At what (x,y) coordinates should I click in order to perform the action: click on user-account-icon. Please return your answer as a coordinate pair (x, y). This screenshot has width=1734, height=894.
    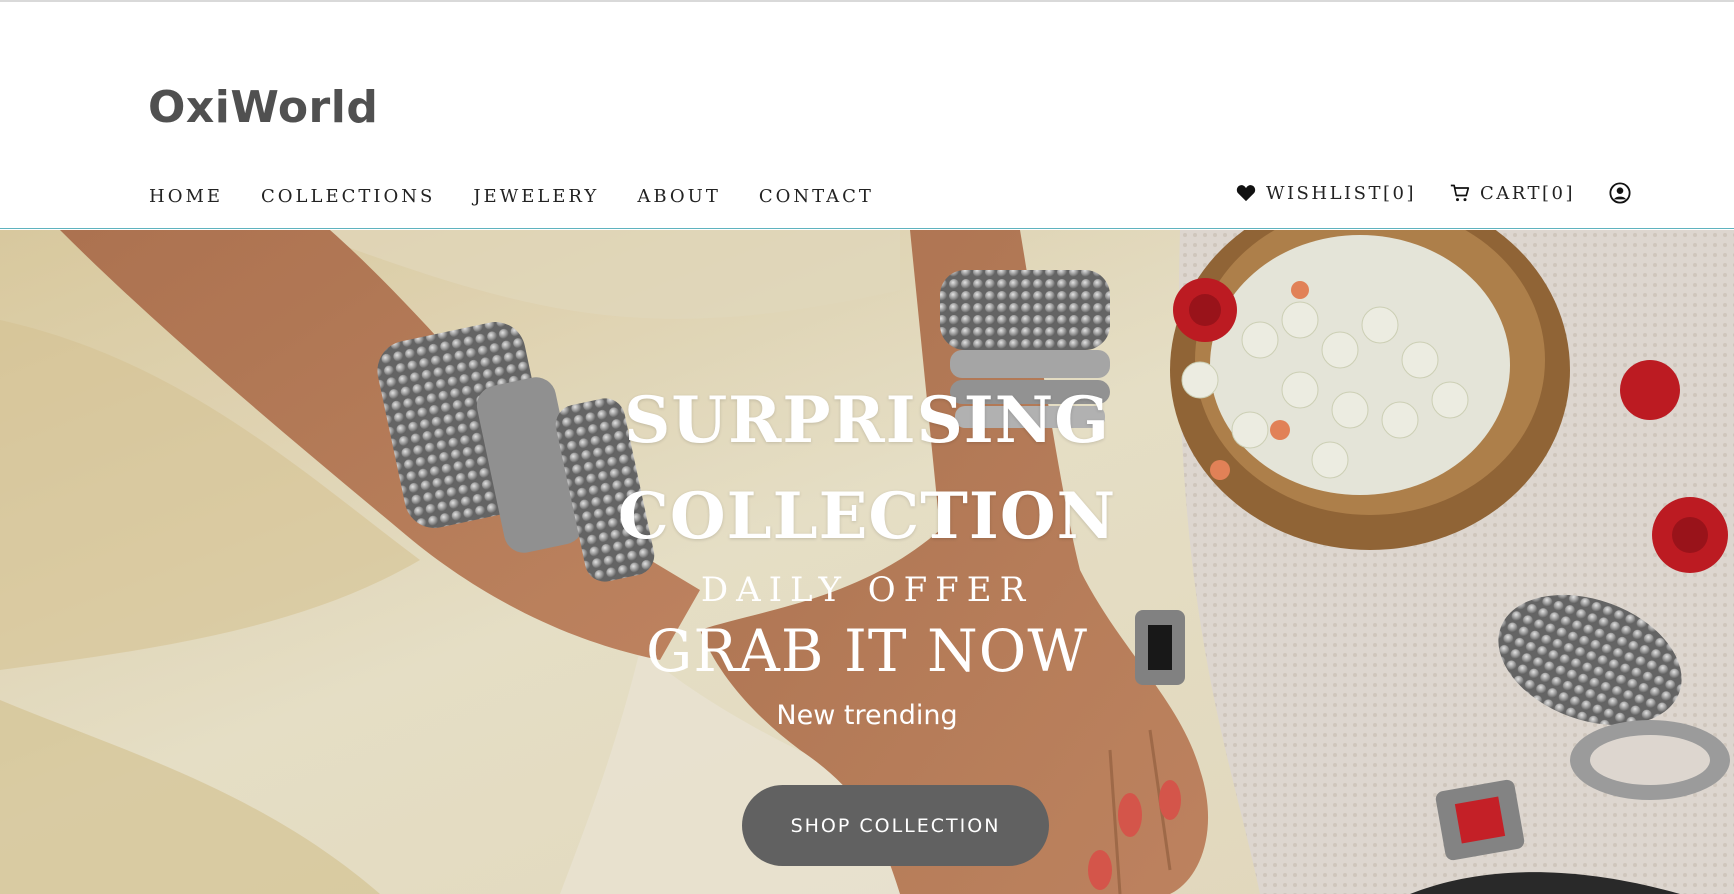
    Looking at the image, I should click on (1620, 193).